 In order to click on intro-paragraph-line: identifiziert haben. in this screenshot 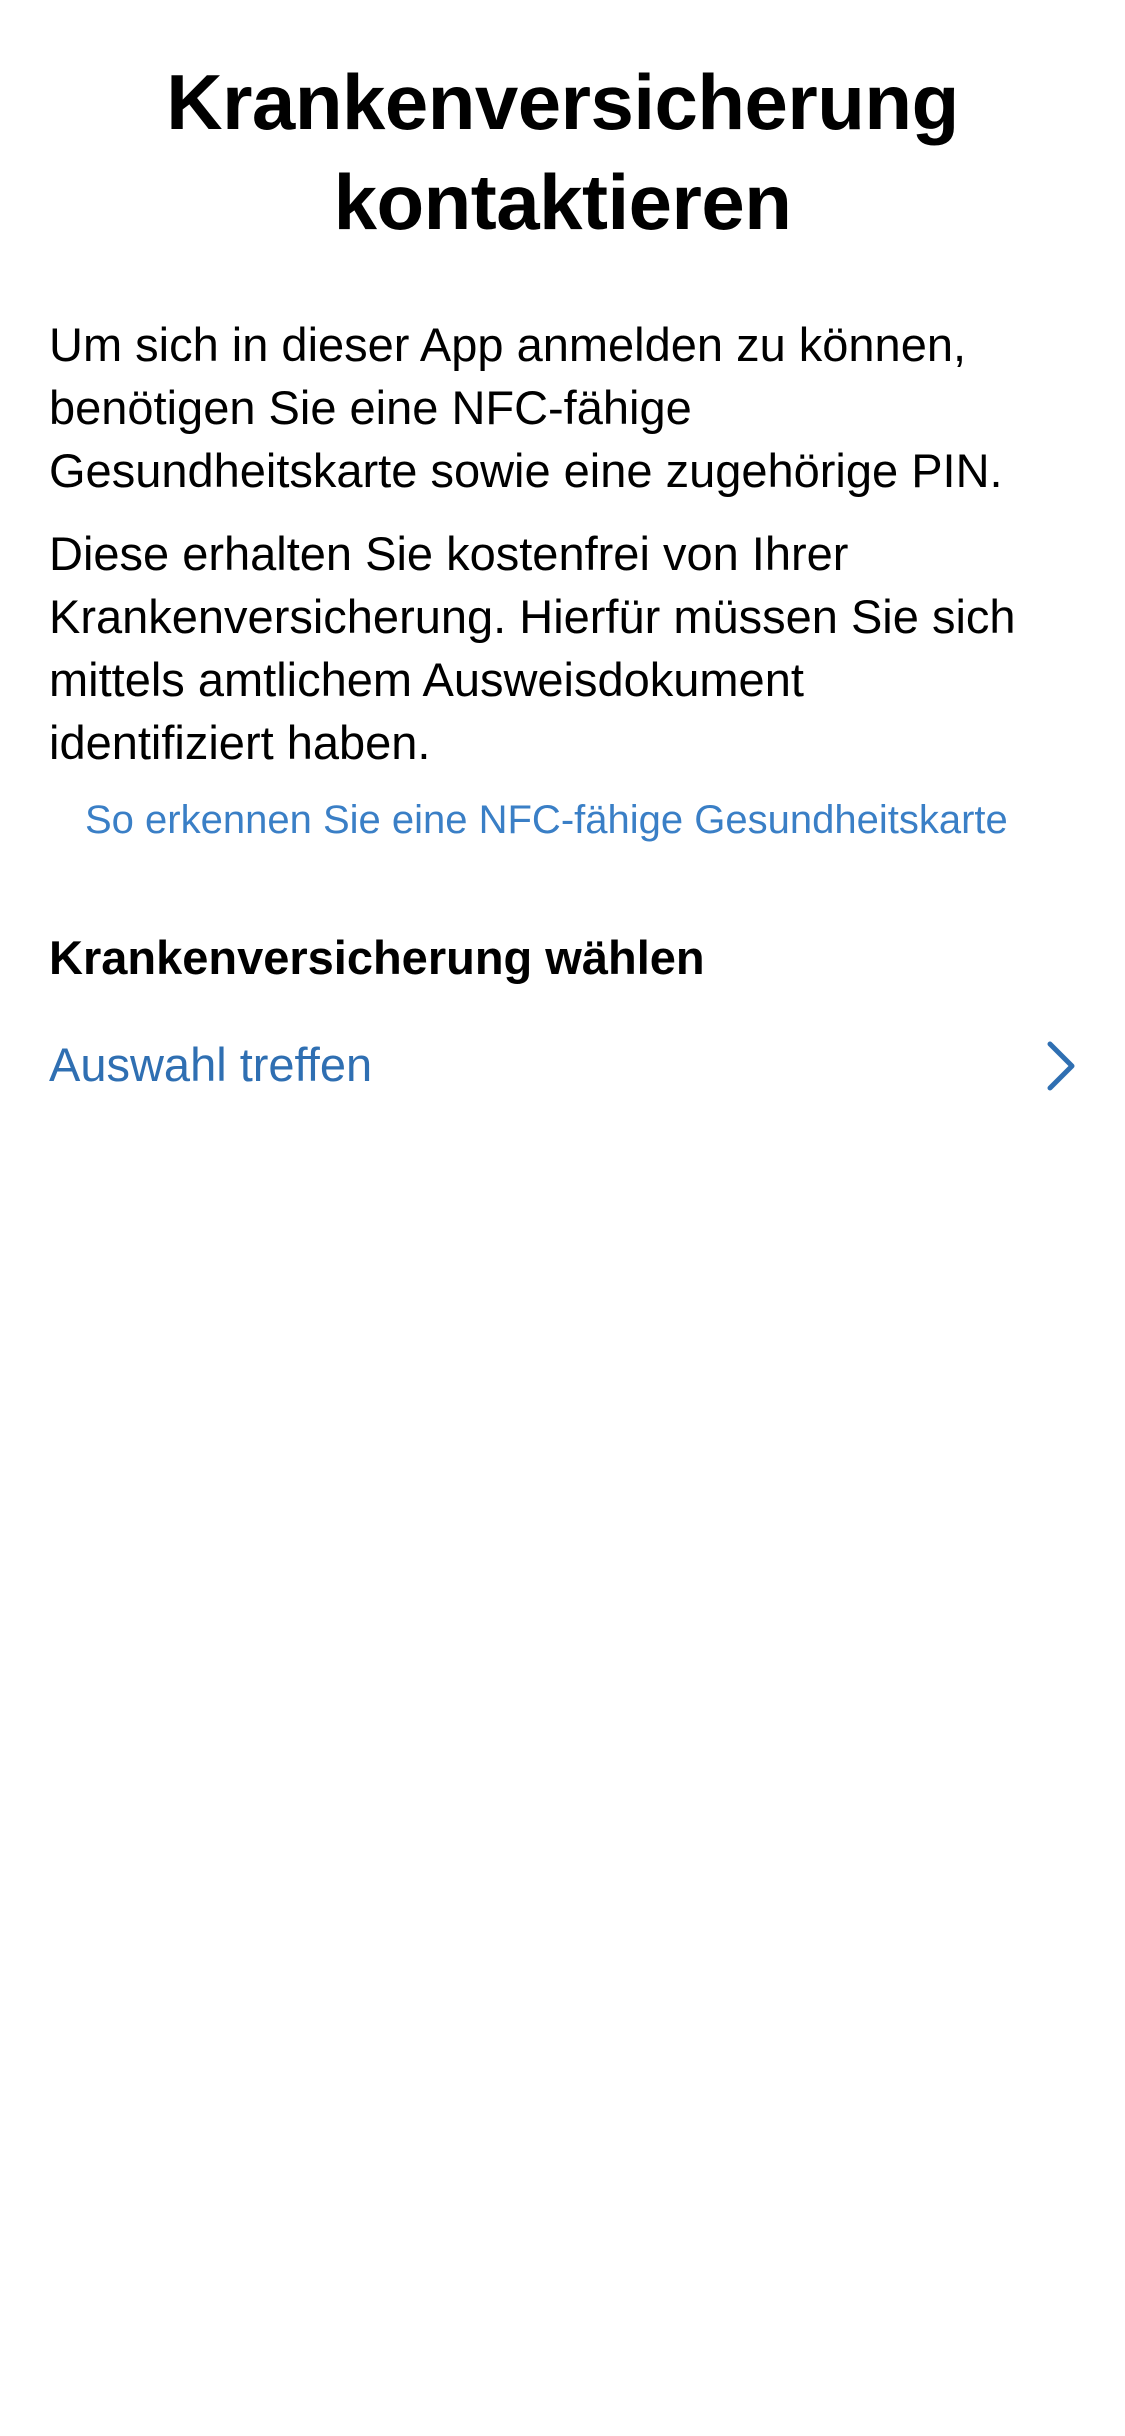, I will do `click(240, 742)`.